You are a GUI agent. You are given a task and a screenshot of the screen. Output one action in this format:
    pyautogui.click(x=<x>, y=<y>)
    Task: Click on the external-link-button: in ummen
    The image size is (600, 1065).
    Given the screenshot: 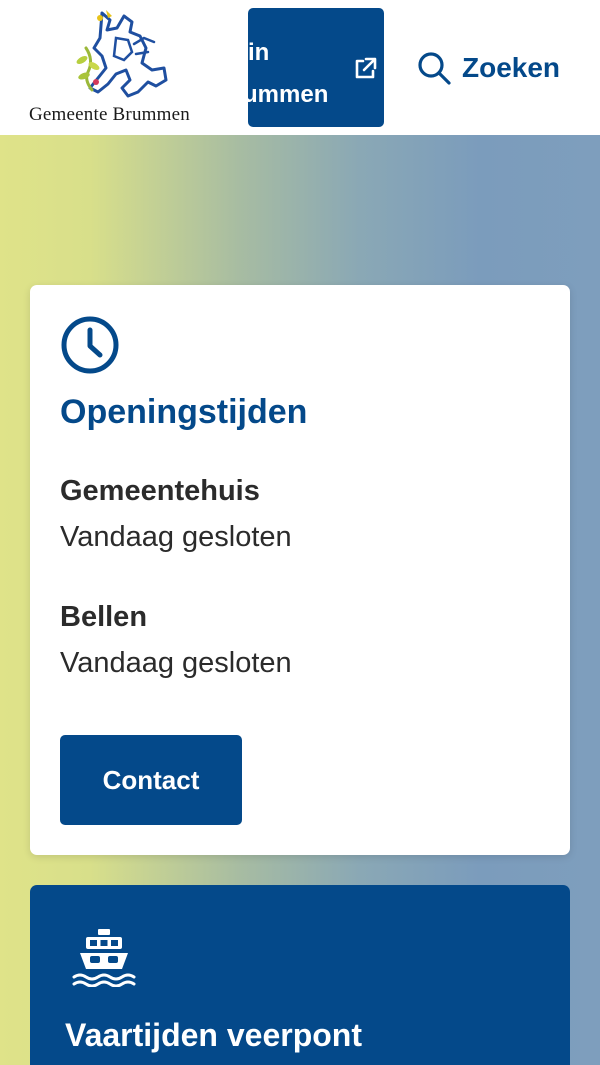 What is the action you would take?
    pyautogui.click(x=316, y=67)
    